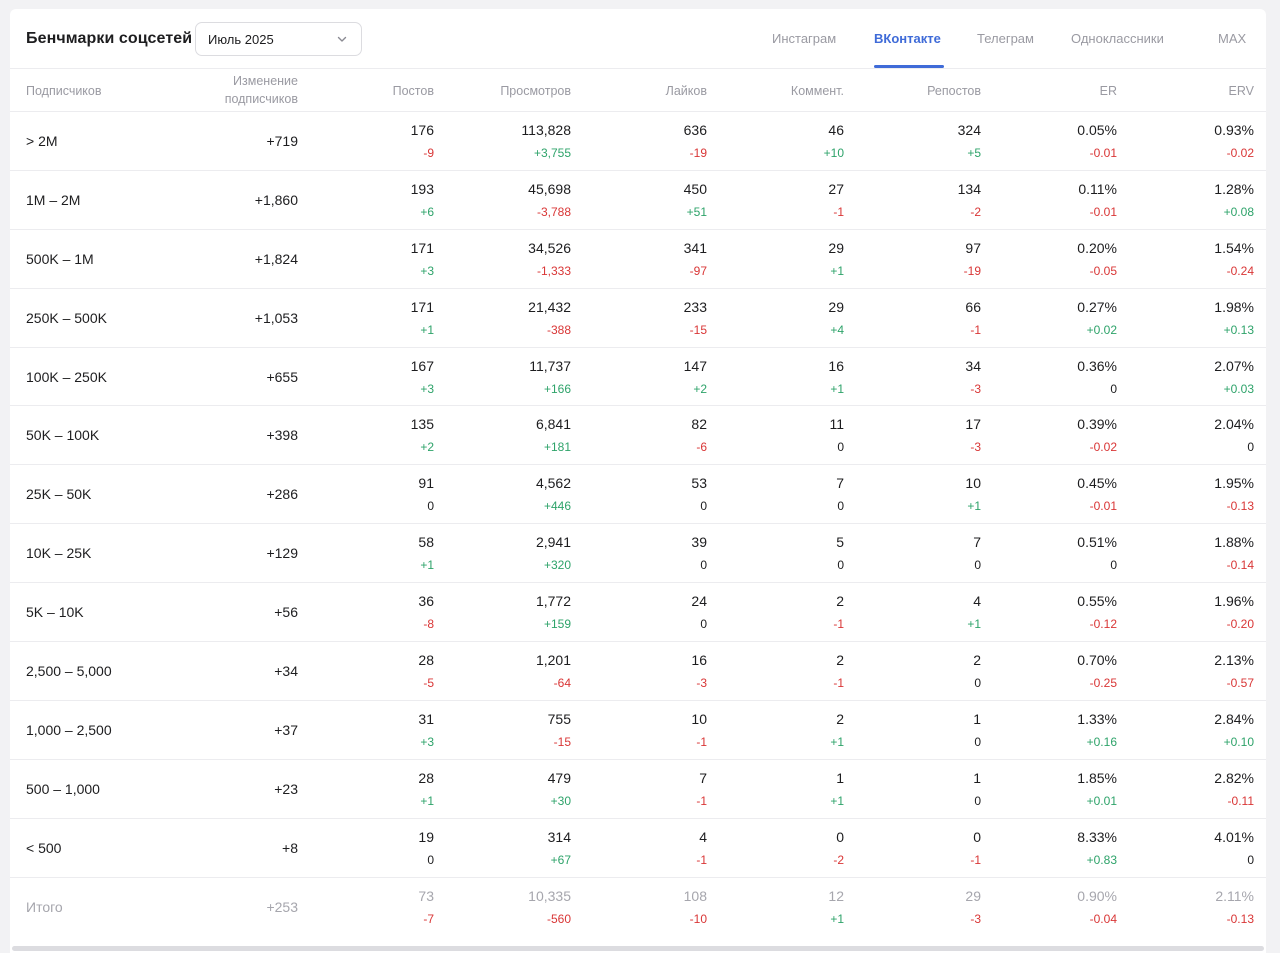  Describe the element at coordinates (426, 542) in the screenshot. I see `posts-value: 58` at that location.